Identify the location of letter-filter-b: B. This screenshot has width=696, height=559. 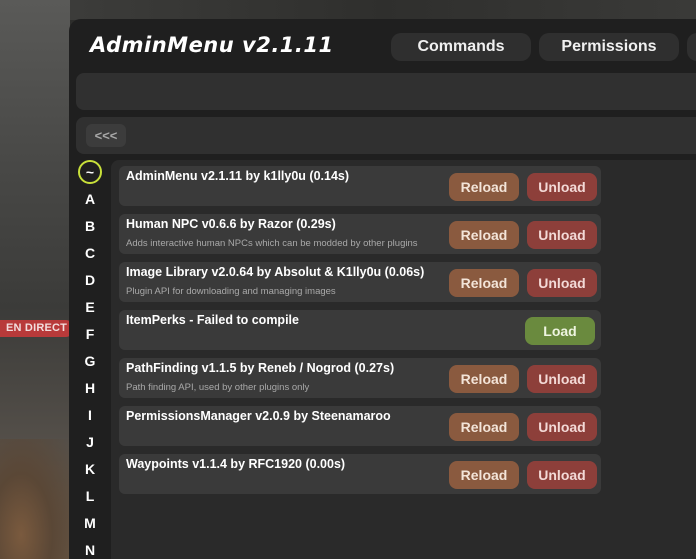
(90, 226).